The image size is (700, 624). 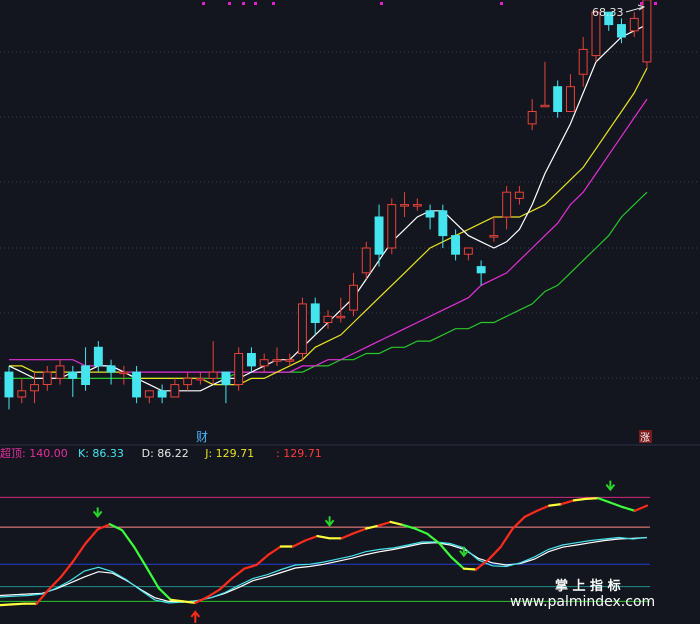 What do you see at coordinates (229, 453) in the screenshot?
I see `legend-item-3: J: 129.71` at bounding box center [229, 453].